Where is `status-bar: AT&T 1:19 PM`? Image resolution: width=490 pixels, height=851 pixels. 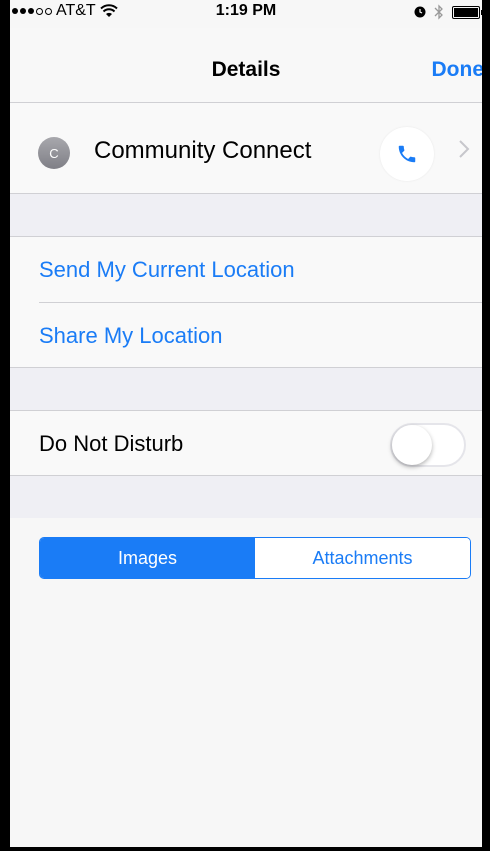 status-bar: AT&T 1:19 PM is located at coordinates (246, 14).